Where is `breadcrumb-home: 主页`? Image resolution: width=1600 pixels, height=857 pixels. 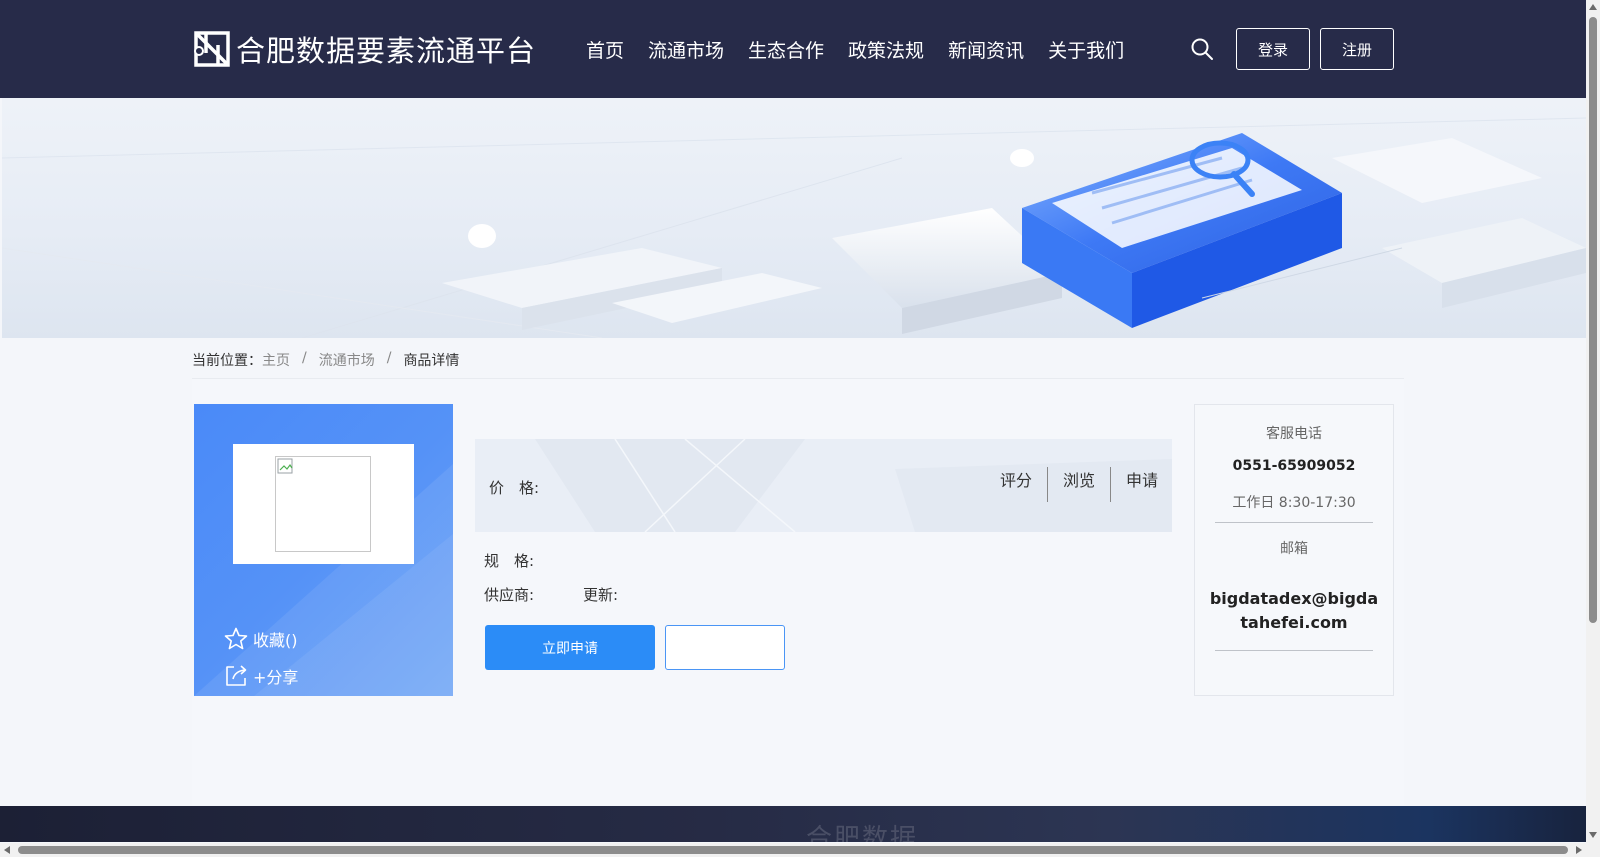
breadcrumb-home: 主页 is located at coordinates (276, 360).